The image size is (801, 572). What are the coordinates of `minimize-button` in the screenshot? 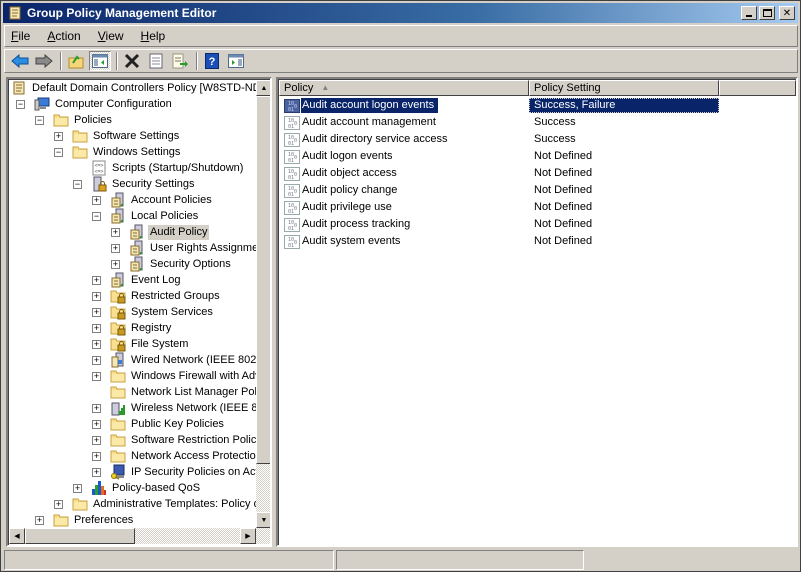 It's located at (749, 13).